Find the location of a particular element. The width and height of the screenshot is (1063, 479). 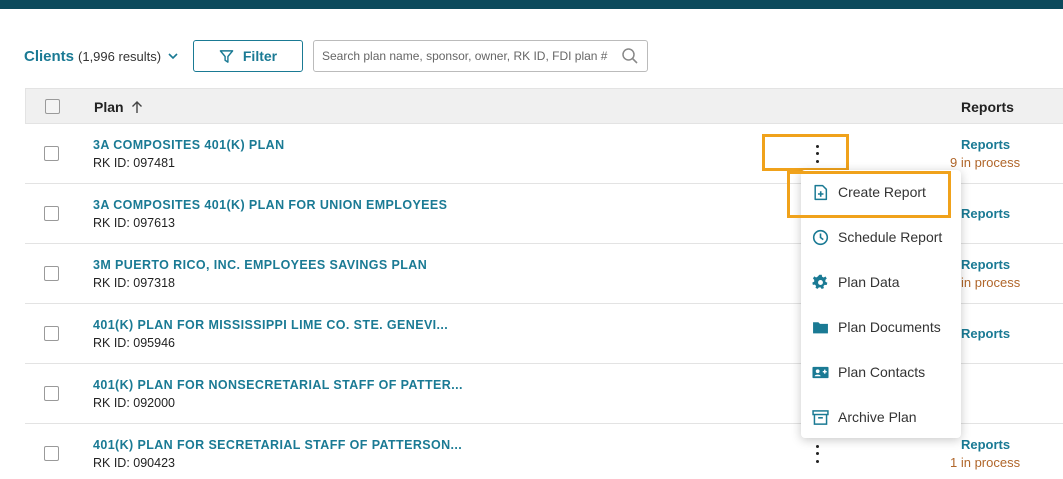

contact-card-icon is located at coordinates (820, 372).